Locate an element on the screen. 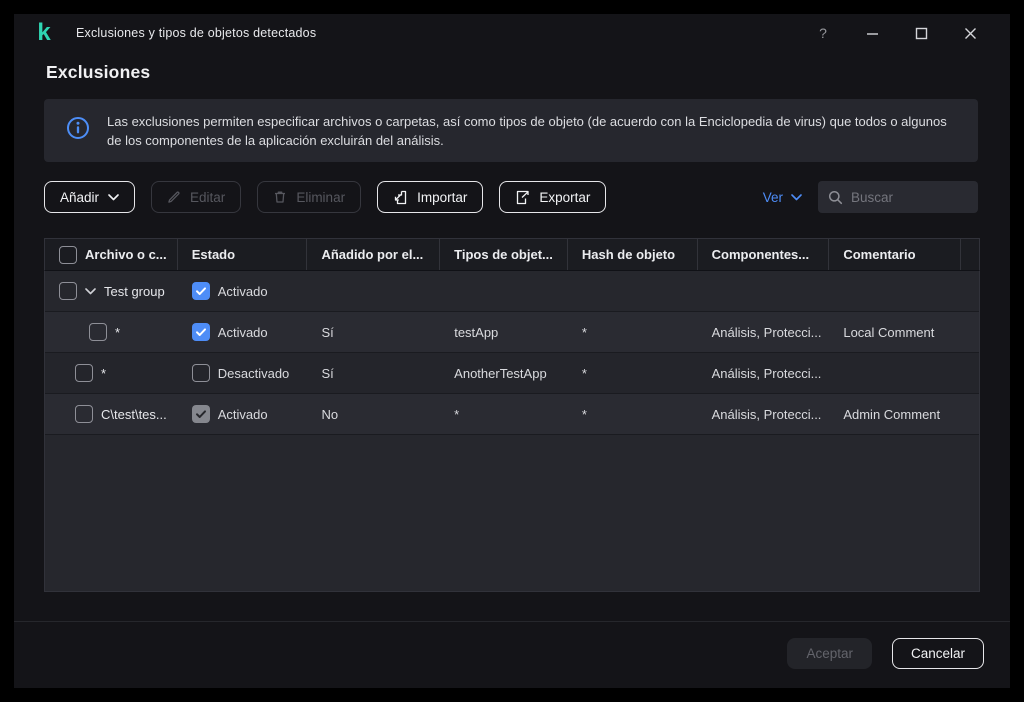 Image resolution: width=1024 pixels, height=702 pixels. cancel-button: Cancelar is located at coordinates (937, 653).